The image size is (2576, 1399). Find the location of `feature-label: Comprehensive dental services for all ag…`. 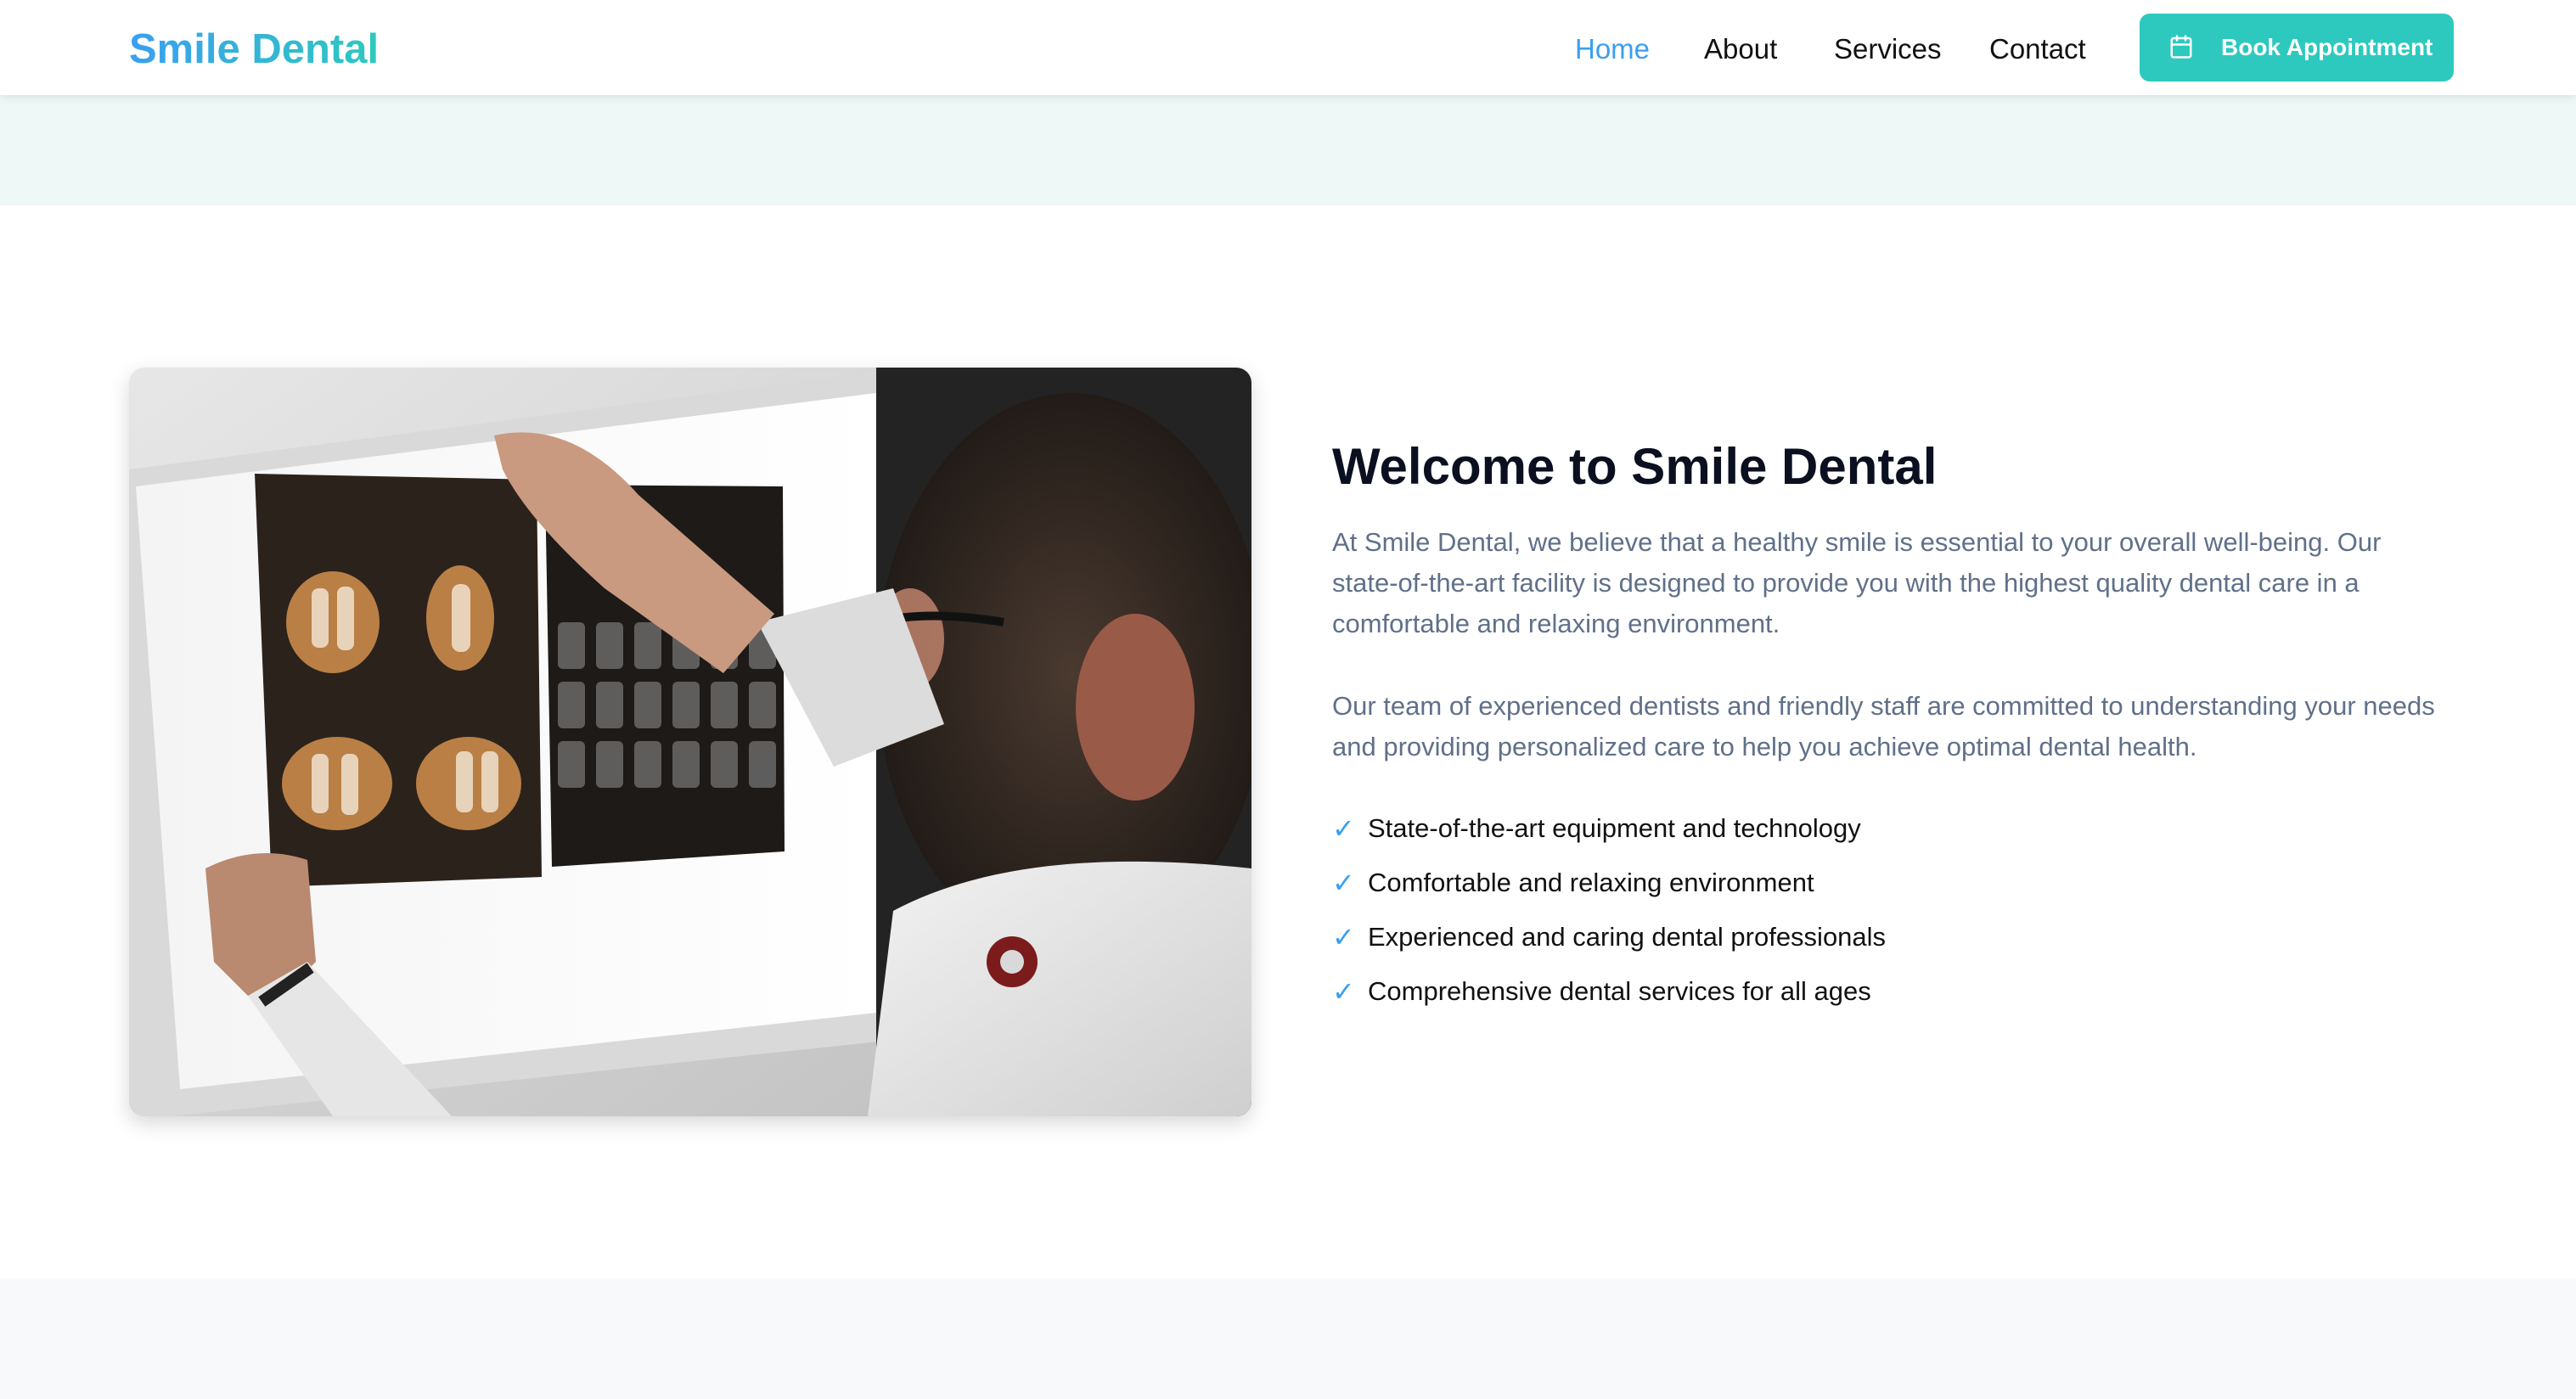

feature-label: Comprehensive dental services for all ag… is located at coordinates (1619, 991).